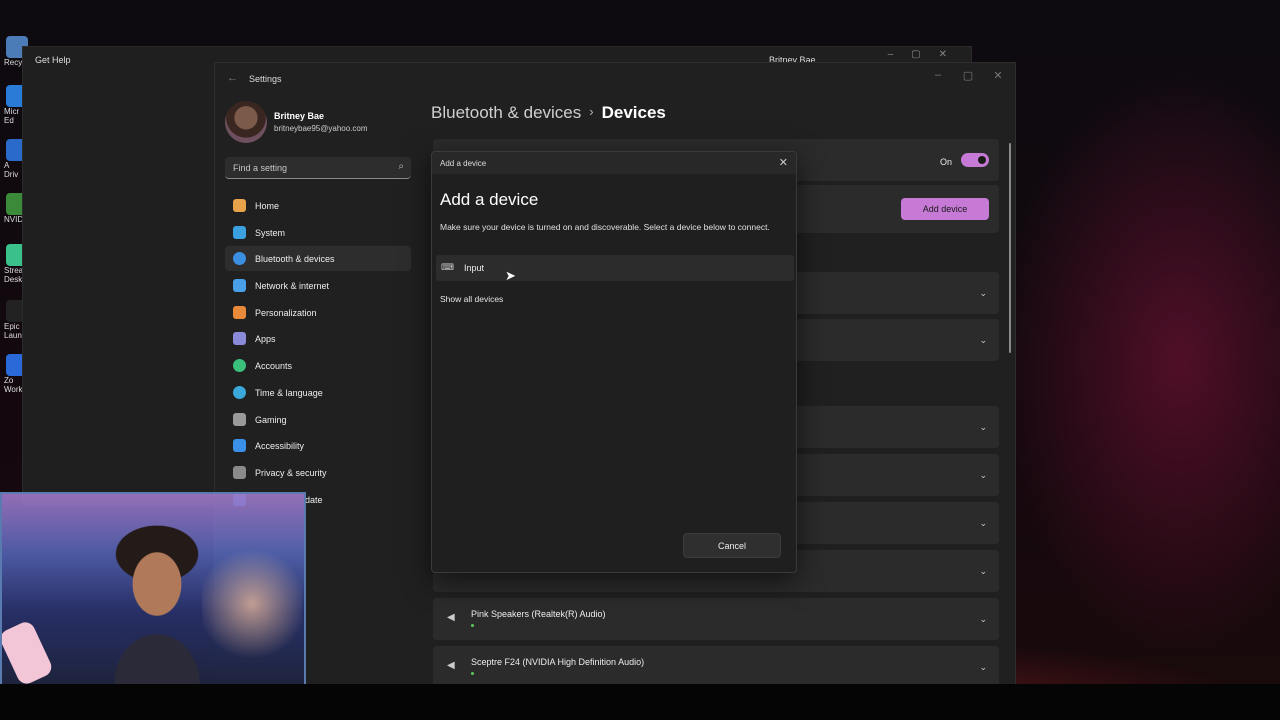 Image resolution: width=1280 pixels, height=720 pixels. What do you see at coordinates (289, 392) in the screenshot?
I see `sidebar-item-label: Time & language` at bounding box center [289, 392].